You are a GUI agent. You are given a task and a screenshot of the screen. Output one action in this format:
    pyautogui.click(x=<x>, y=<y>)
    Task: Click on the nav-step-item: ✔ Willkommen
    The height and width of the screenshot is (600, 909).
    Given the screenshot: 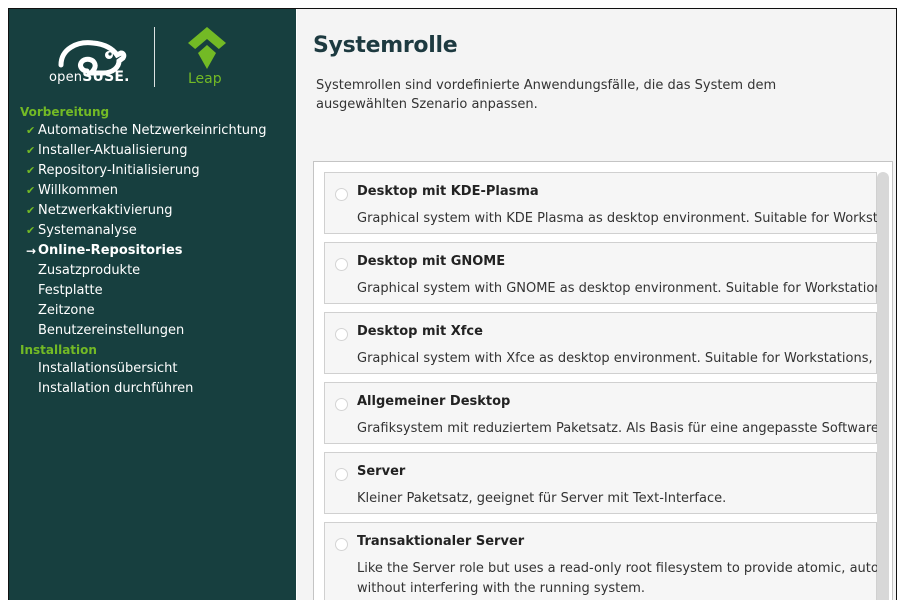 What is the action you would take?
    pyautogui.click(x=152, y=191)
    